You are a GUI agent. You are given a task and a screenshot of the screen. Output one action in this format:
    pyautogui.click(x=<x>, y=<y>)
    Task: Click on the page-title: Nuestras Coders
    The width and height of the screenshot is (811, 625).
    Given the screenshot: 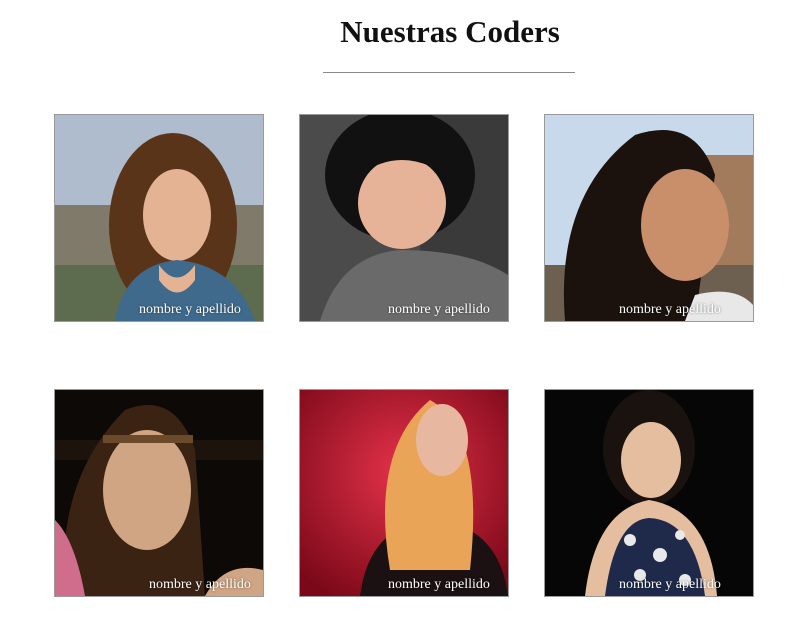 What is the action you would take?
    pyautogui.click(x=450, y=31)
    